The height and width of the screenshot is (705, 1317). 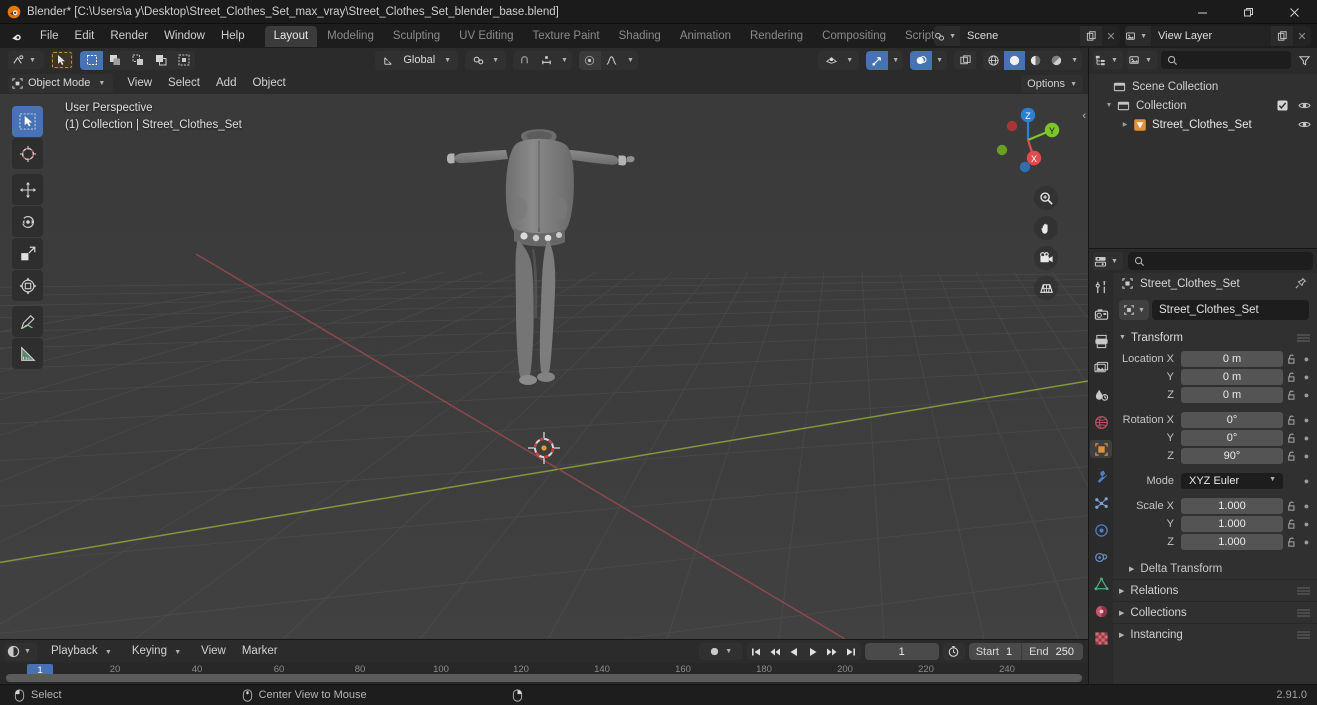 I want to click on xray-toggle-icon, so click(x=965, y=60).